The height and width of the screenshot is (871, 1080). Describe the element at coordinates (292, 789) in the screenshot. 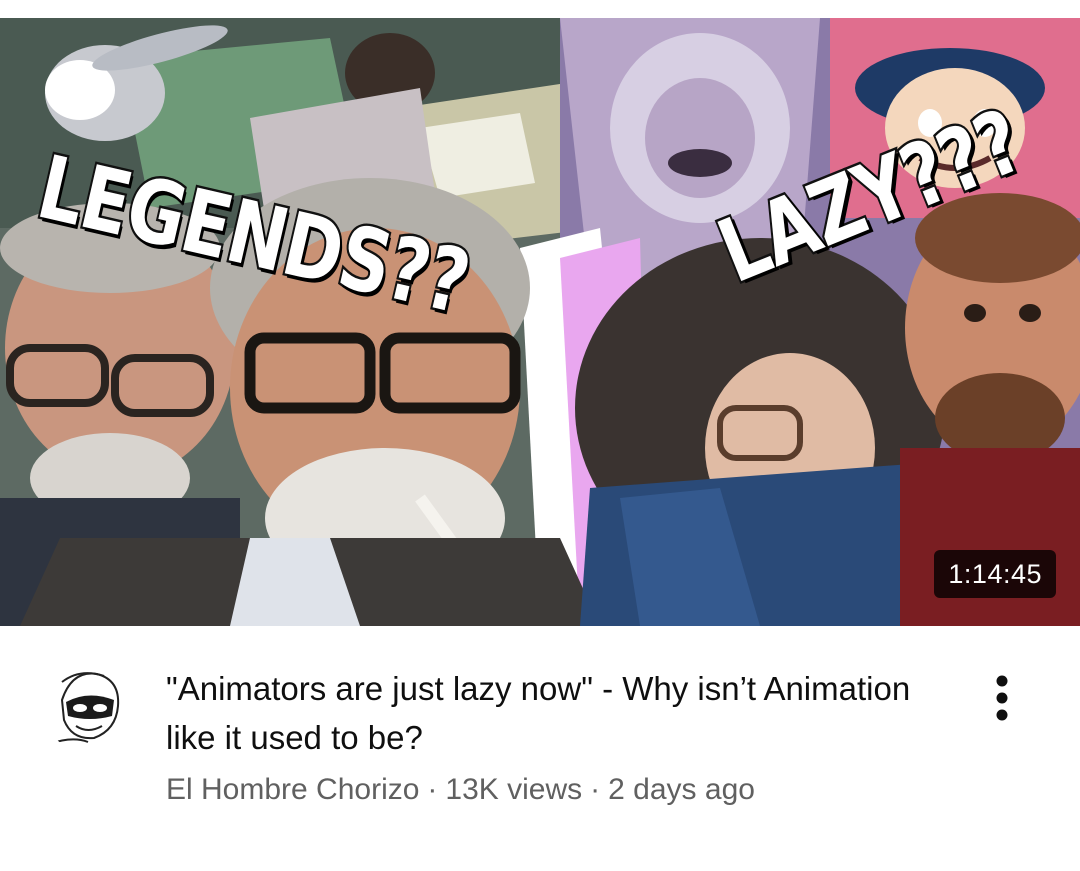

I see `channel-name: El Hombre Chorizo` at that location.